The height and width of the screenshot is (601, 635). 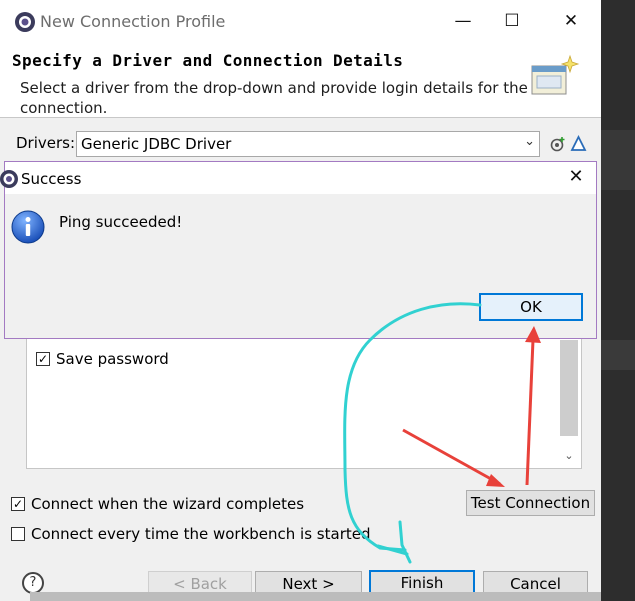 I want to click on red-arrow-to-ok, so click(x=533, y=406).